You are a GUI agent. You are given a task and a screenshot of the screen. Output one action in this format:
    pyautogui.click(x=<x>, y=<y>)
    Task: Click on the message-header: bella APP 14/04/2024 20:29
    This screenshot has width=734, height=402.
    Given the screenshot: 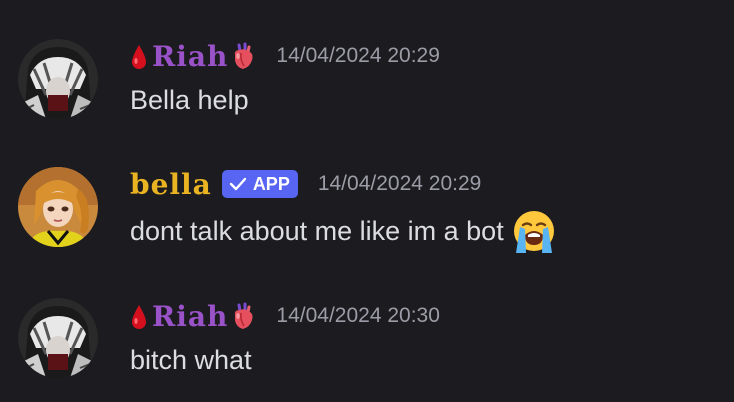 What is the action you would take?
    pyautogui.click(x=305, y=184)
    